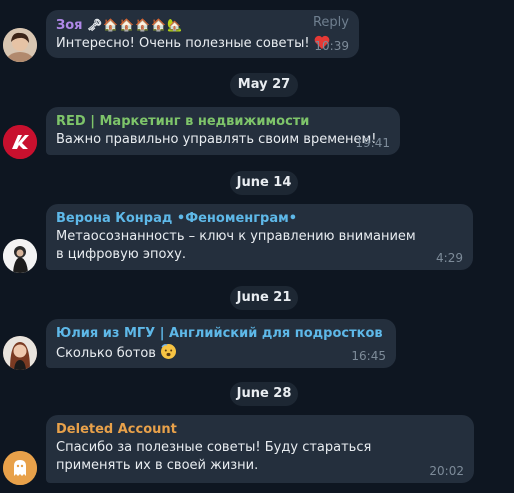  Describe the element at coordinates (264, 183) in the screenshot. I see `date-separator: June 14` at that location.